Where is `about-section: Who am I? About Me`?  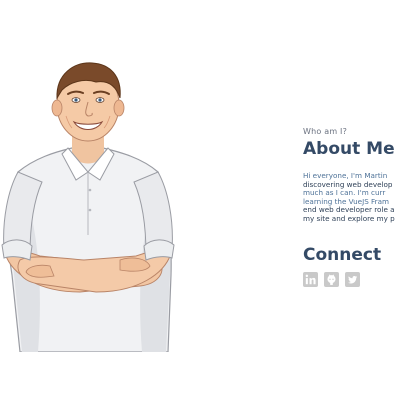
about-section: Who am I? About Me is located at coordinates (351, 143).